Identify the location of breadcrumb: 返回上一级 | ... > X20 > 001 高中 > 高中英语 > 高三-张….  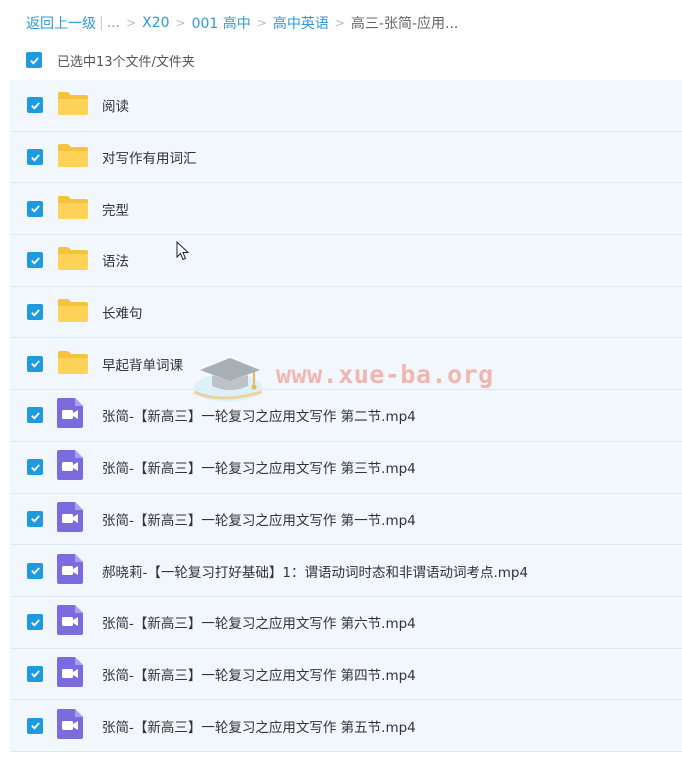
(242, 23).